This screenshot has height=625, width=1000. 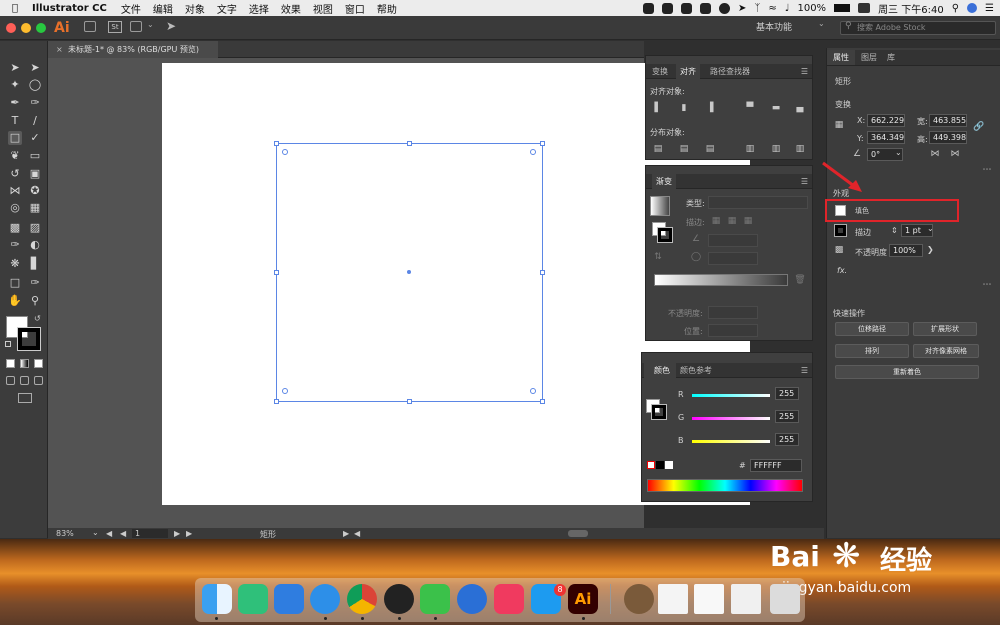 I want to click on menu-edit: 编辑, so click(x=163, y=8).